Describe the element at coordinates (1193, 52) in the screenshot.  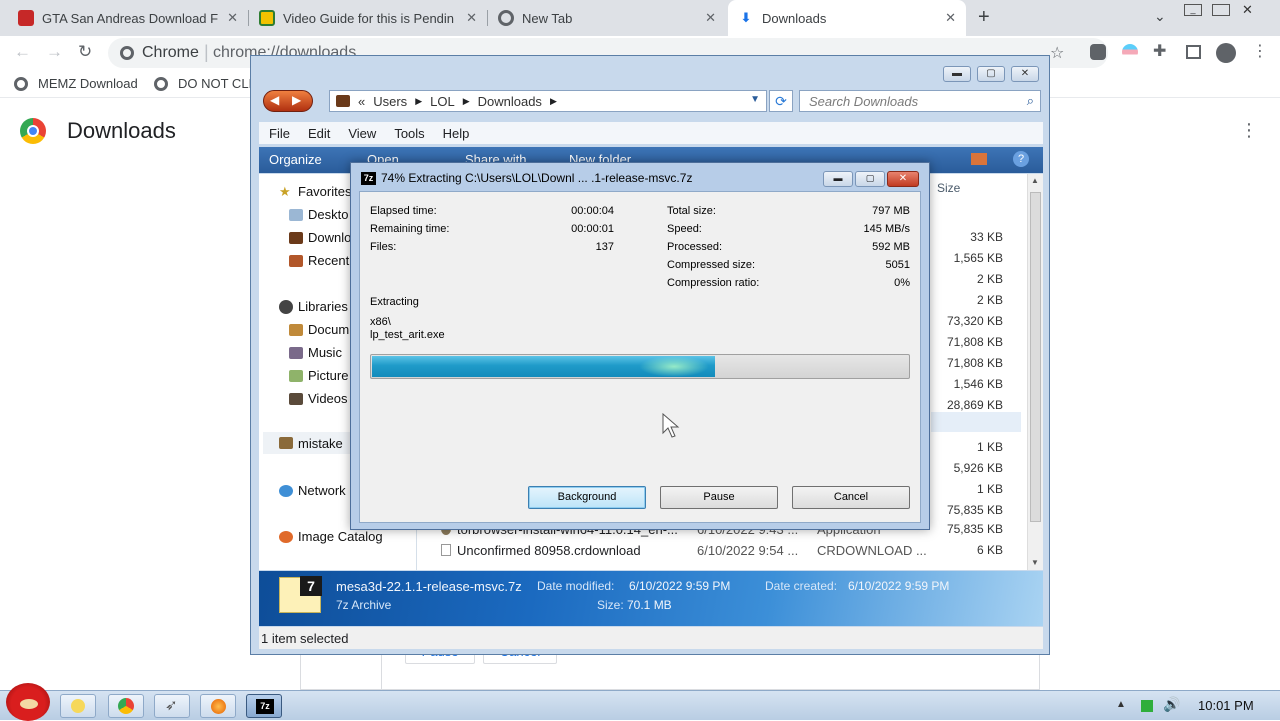
I see `side-panel-icon` at that location.